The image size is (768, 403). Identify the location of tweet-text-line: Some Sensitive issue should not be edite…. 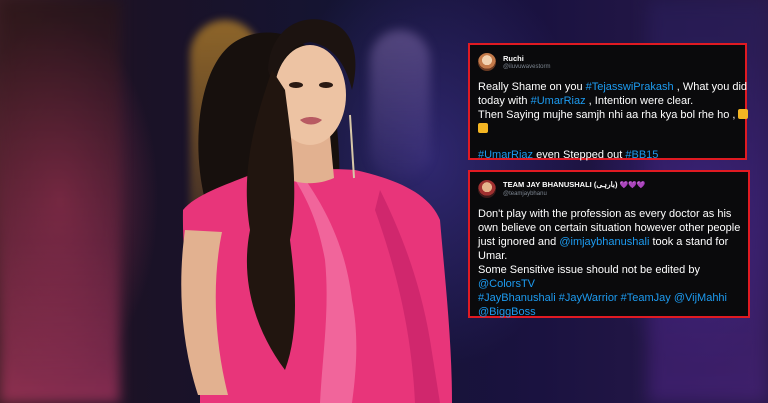
(589, 270).